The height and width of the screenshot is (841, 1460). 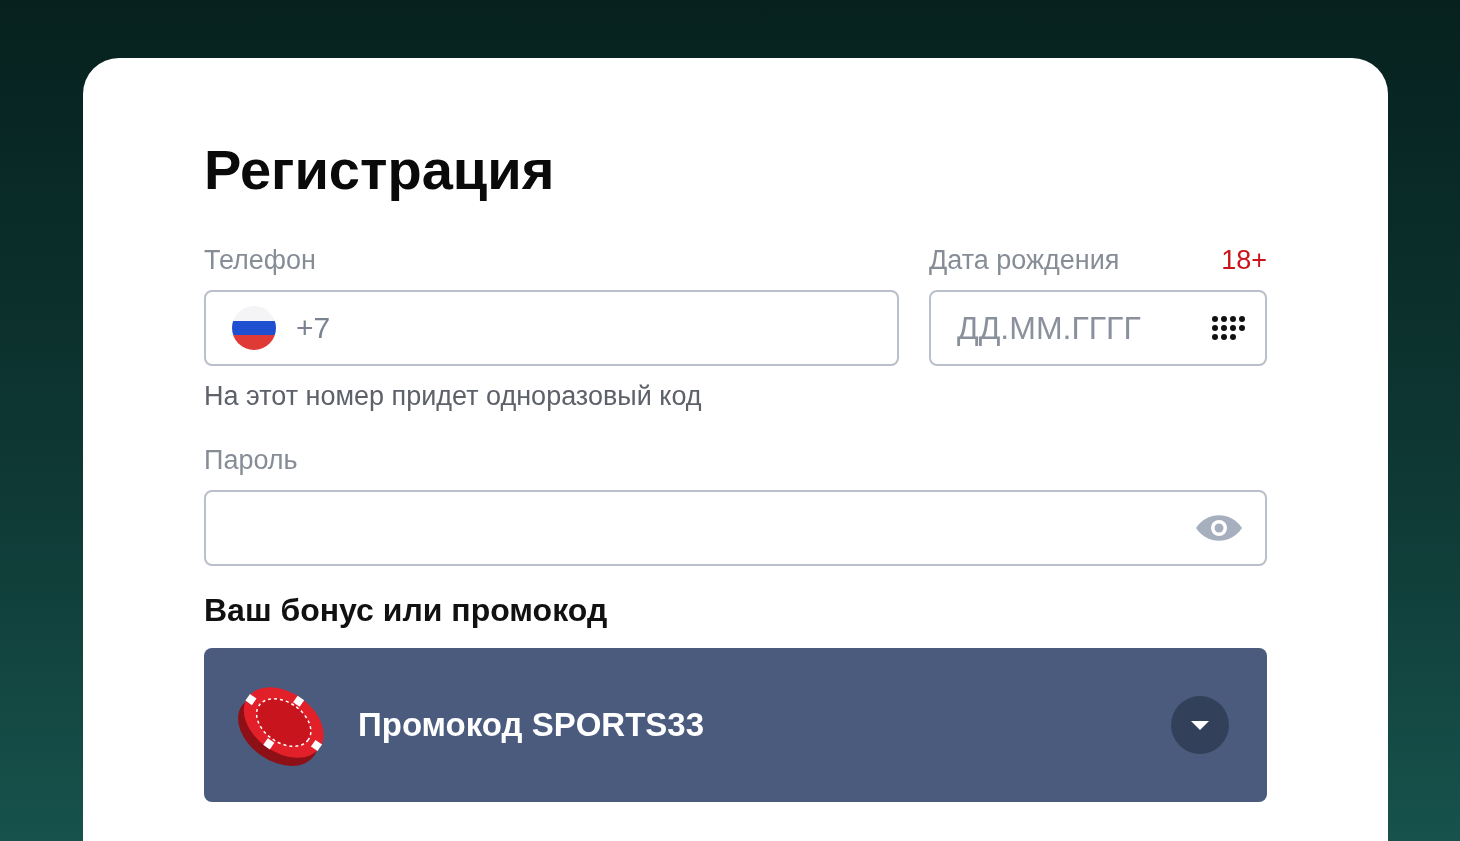 I want to click on field-label: Телефон, so click(x=260, y=260).